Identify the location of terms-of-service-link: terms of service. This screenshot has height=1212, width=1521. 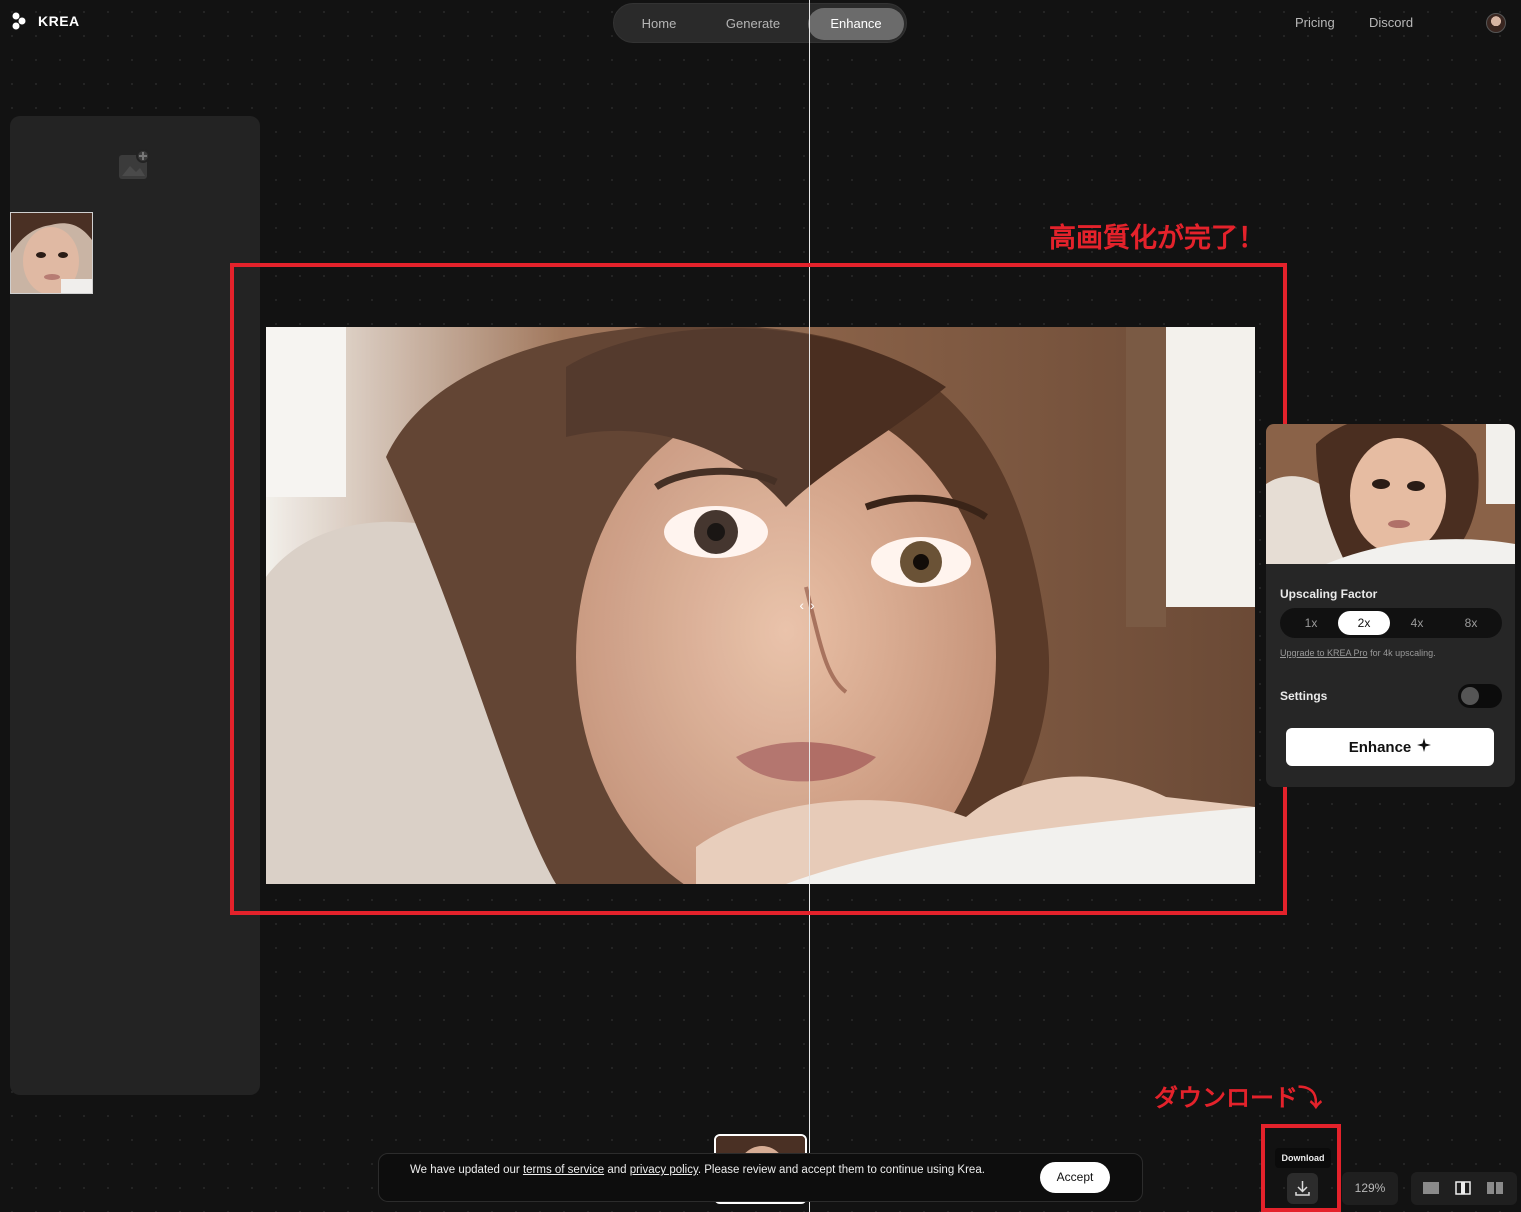
(563, 1170).